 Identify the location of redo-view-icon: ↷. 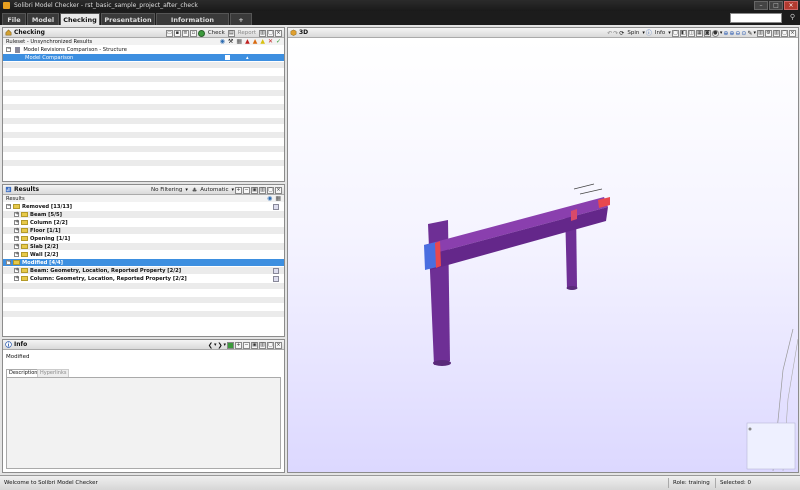
(615, 33).